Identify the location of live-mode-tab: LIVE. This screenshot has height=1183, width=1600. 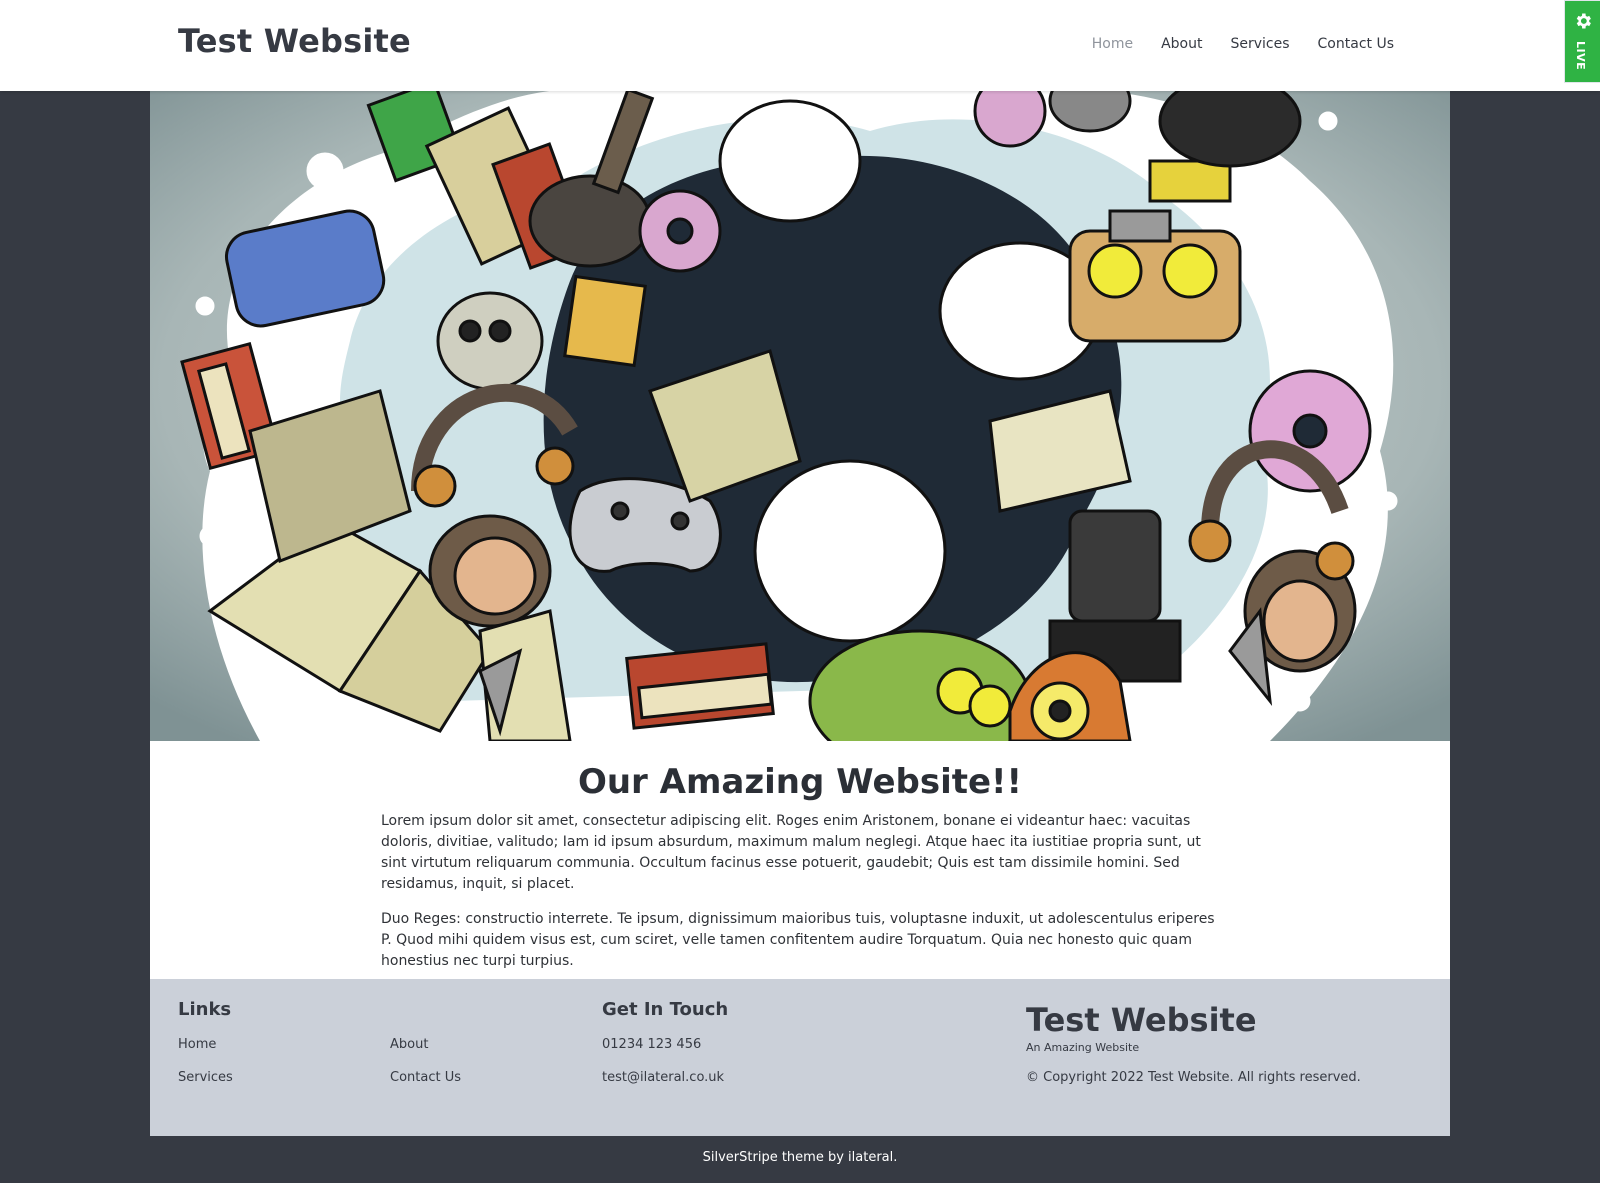
(1582, 41).